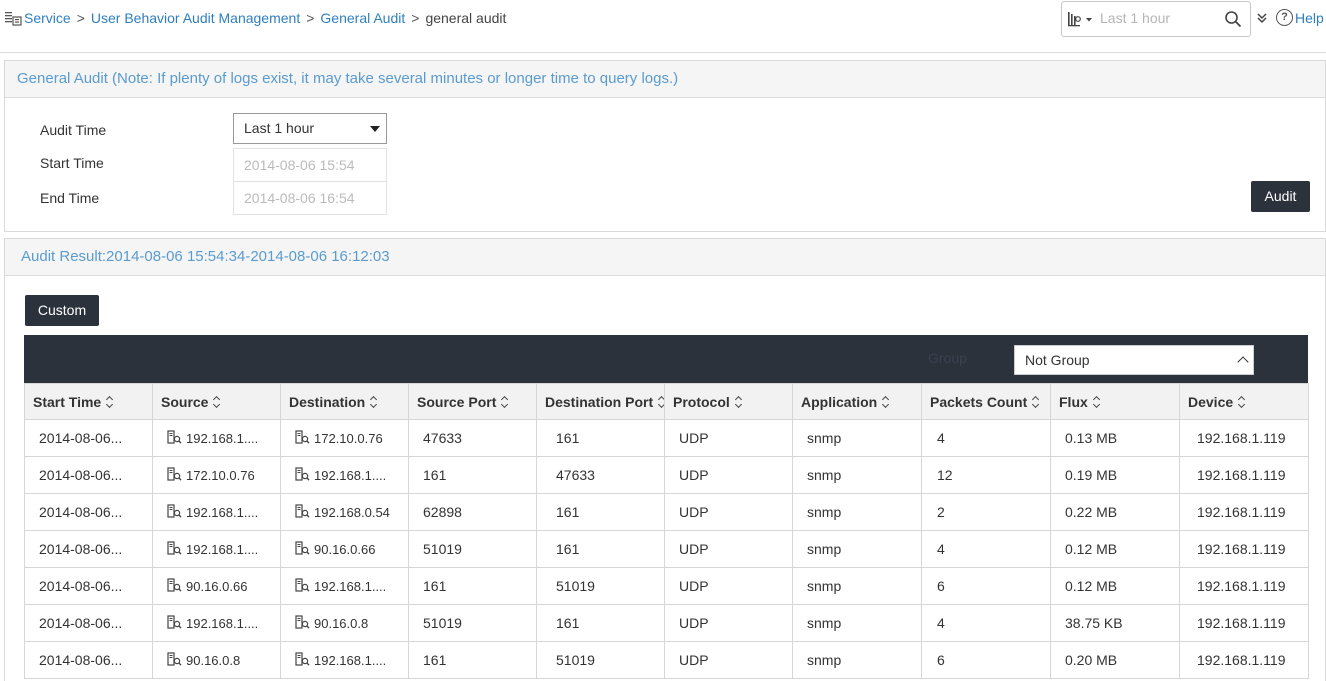  What do you see at coordinates (1115, 549) in the screenshot?
I see `cell-flux: 0.12 MB` at bounding box center [1115, 549].